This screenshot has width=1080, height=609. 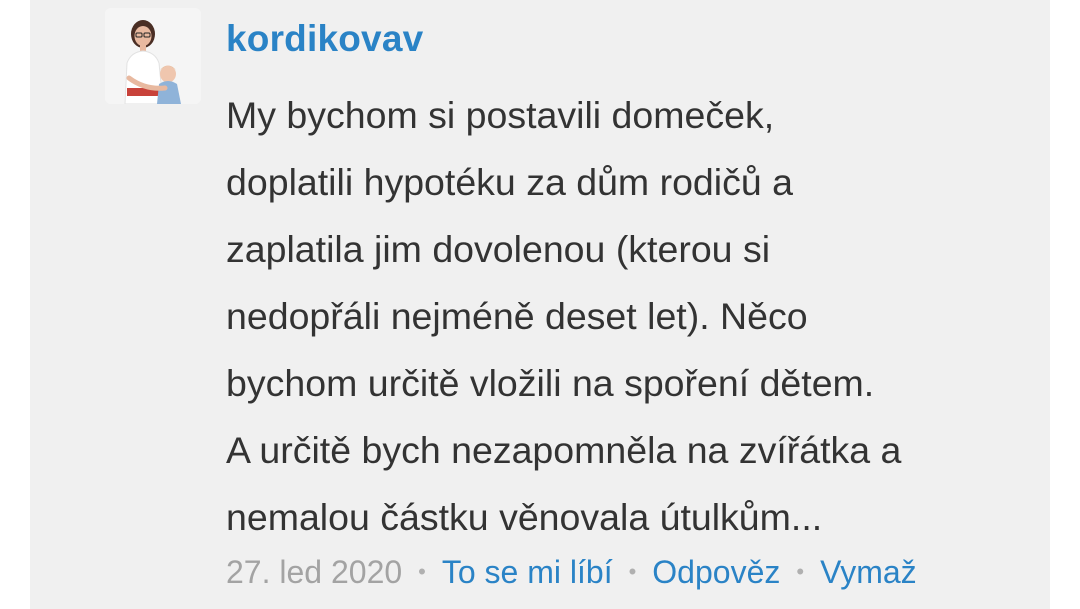 What do you see at coordinates (564, 450) in the screenshot?
I see `comment-text-line: A určitě bych nezapomněla na zvířátka a` at bounding box center [564, 450].